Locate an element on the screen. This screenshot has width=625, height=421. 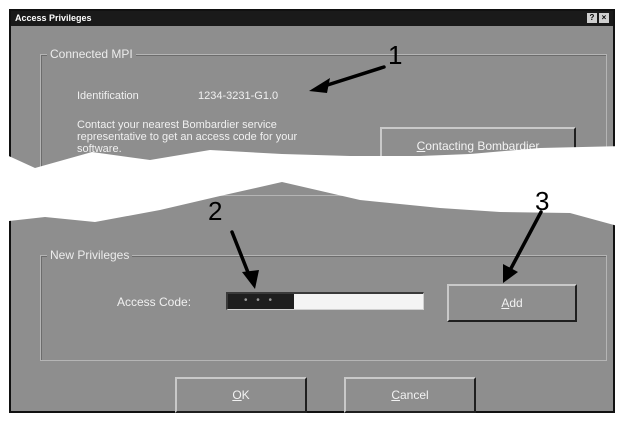
callout-number-3: 3 is located at coordinates (542, 201).